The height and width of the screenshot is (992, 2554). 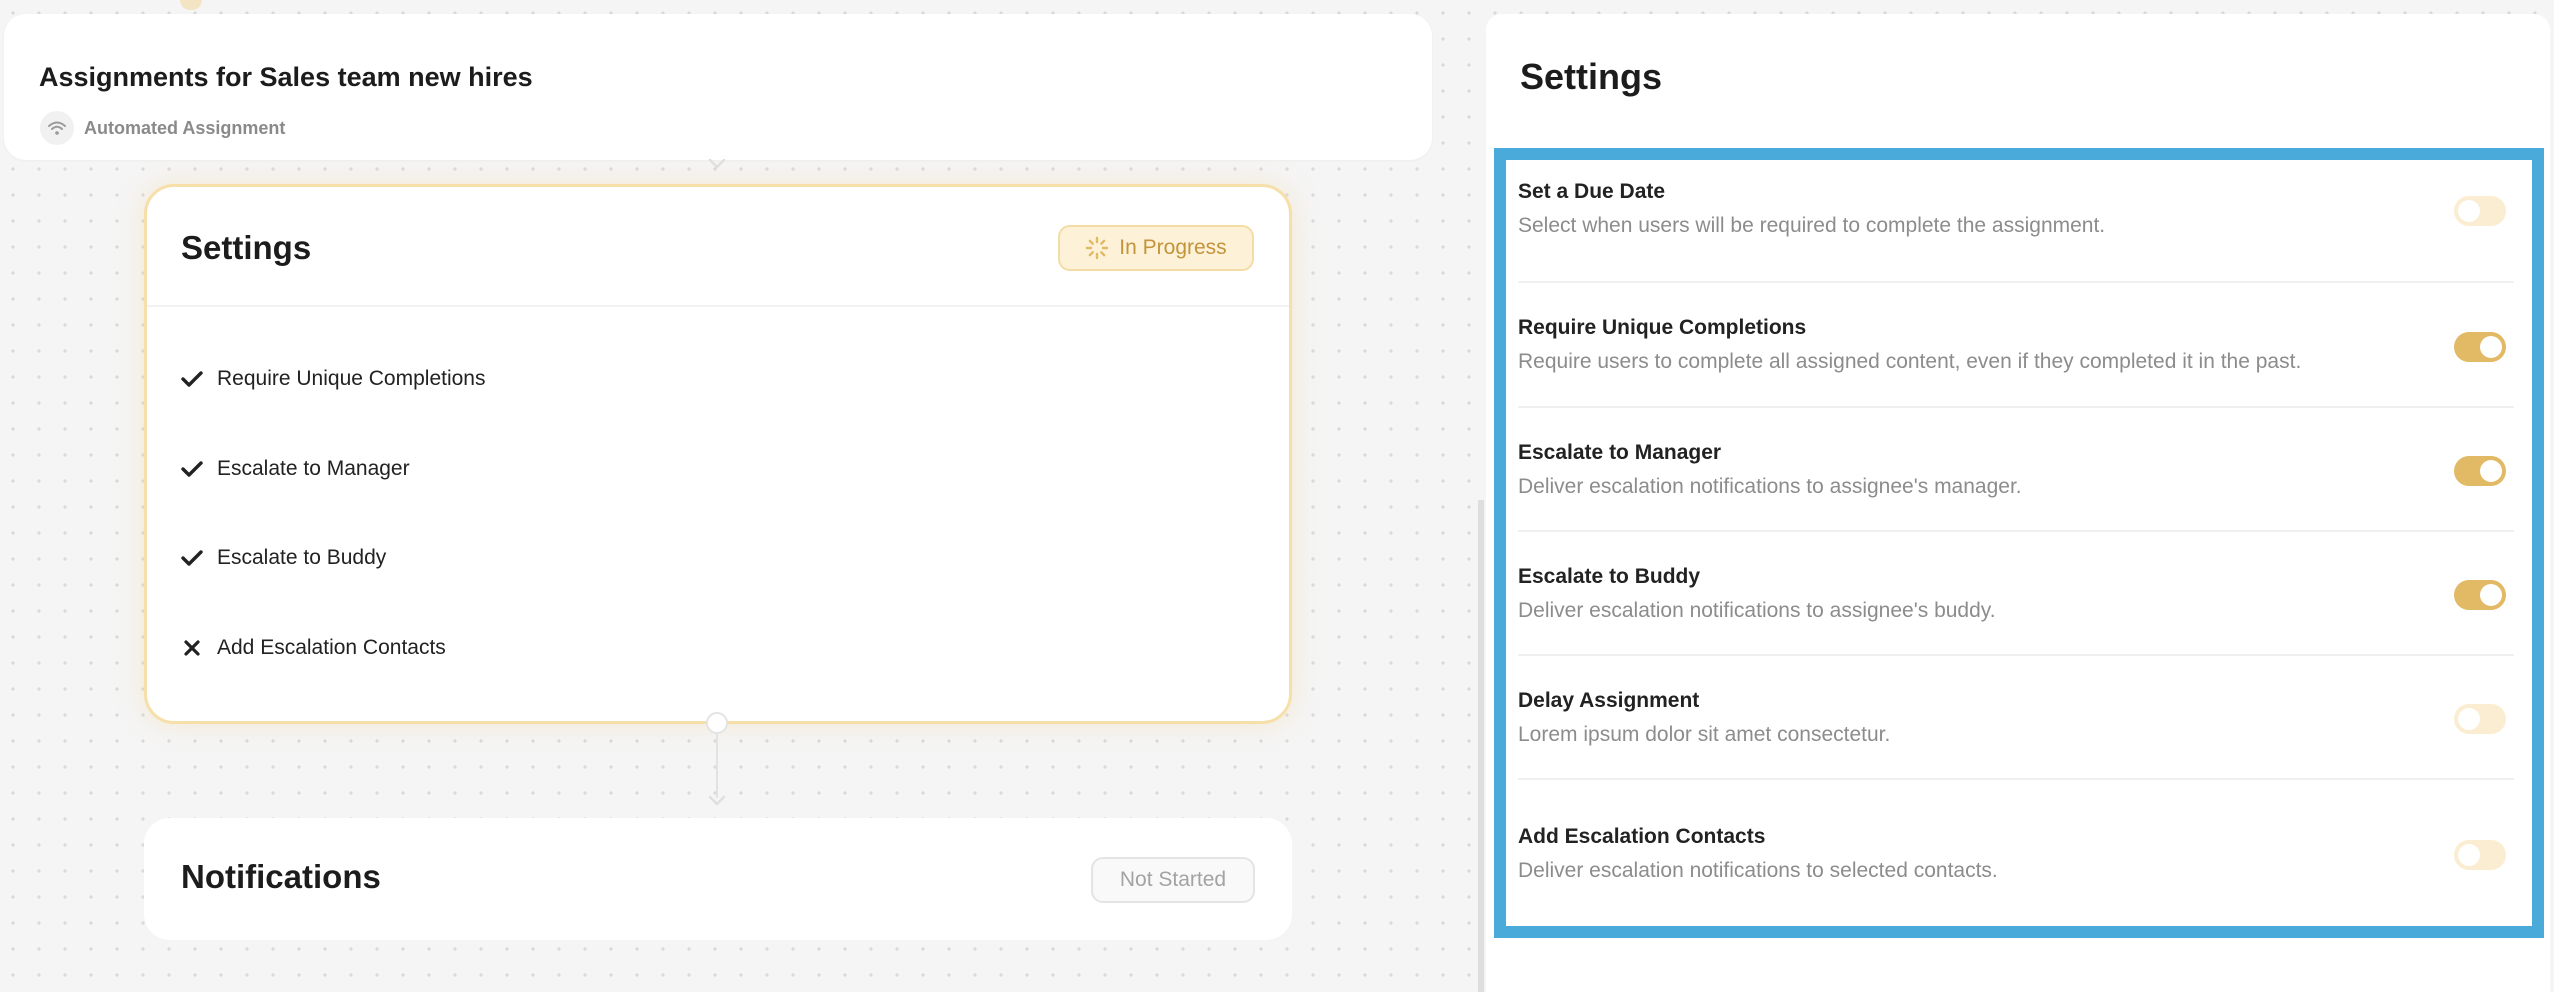 I want to click on status-label: In Progress, so click(x=1173, y=247).